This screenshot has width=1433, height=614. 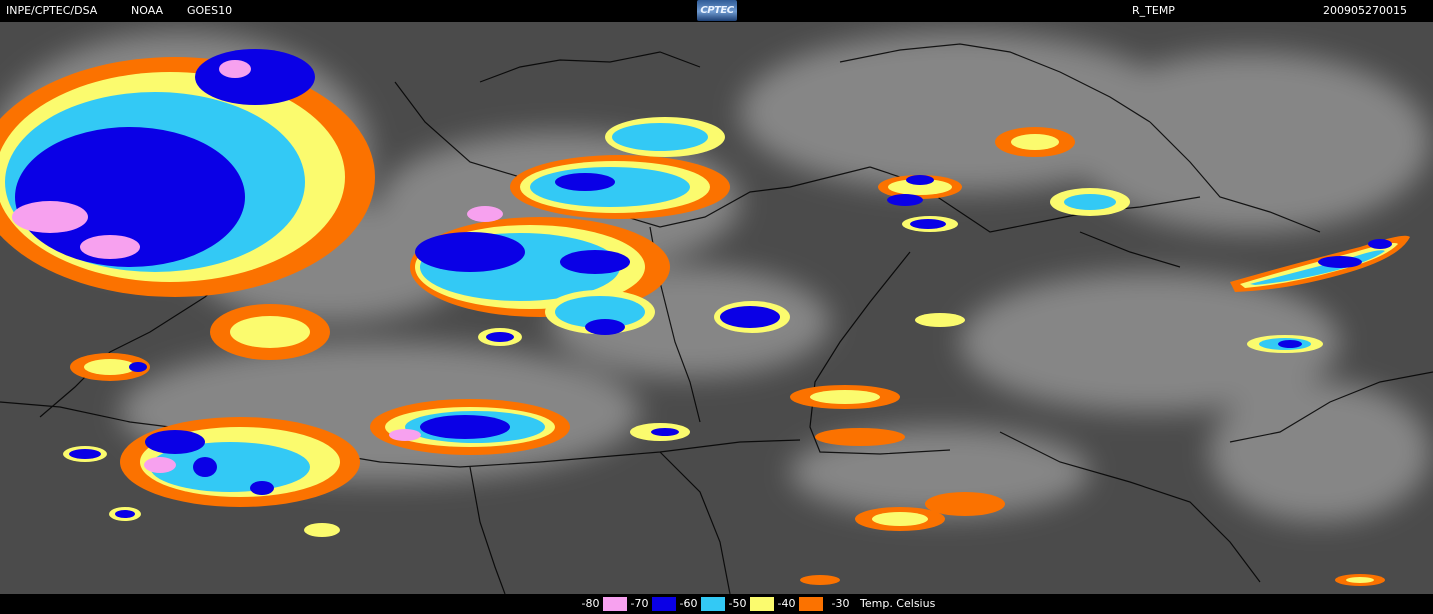 I want to click on product-label: R_TEMP, so click(x=1153, y=10).